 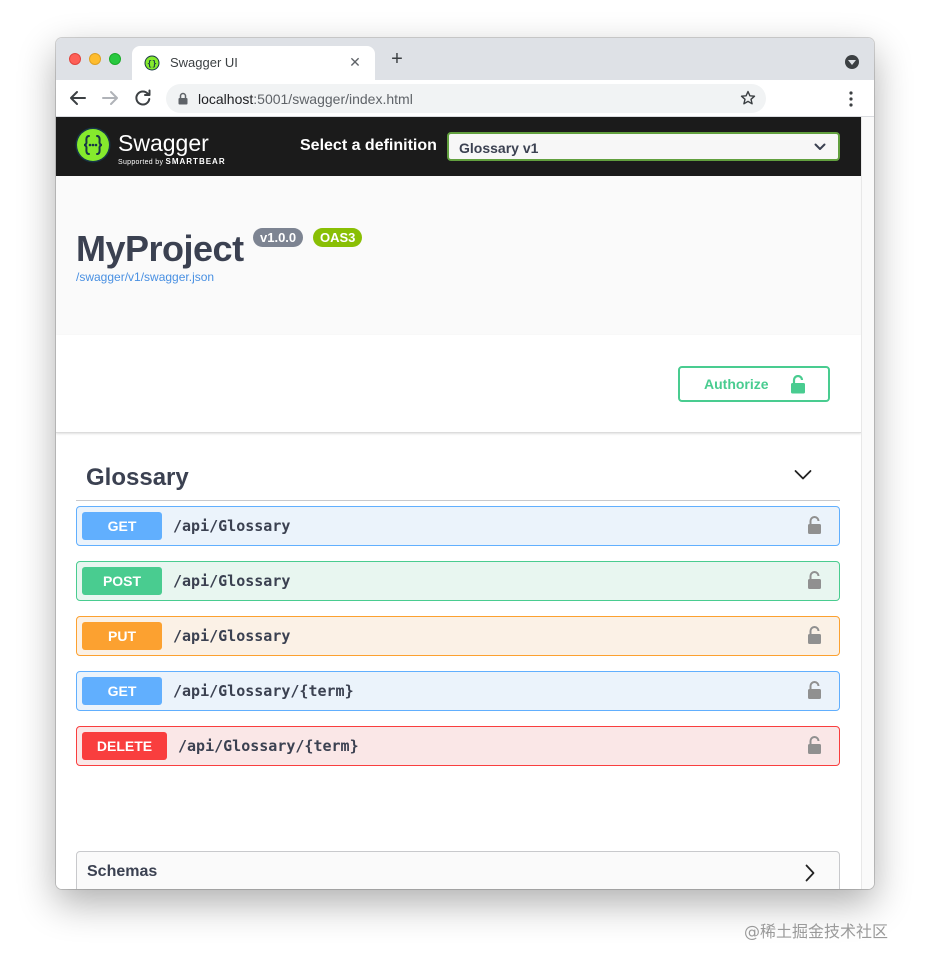 What do you see at coordinates (142, 162) in the screenshot?
I see `tagline-prefix: Supported by` at bounding box center [142, 162].